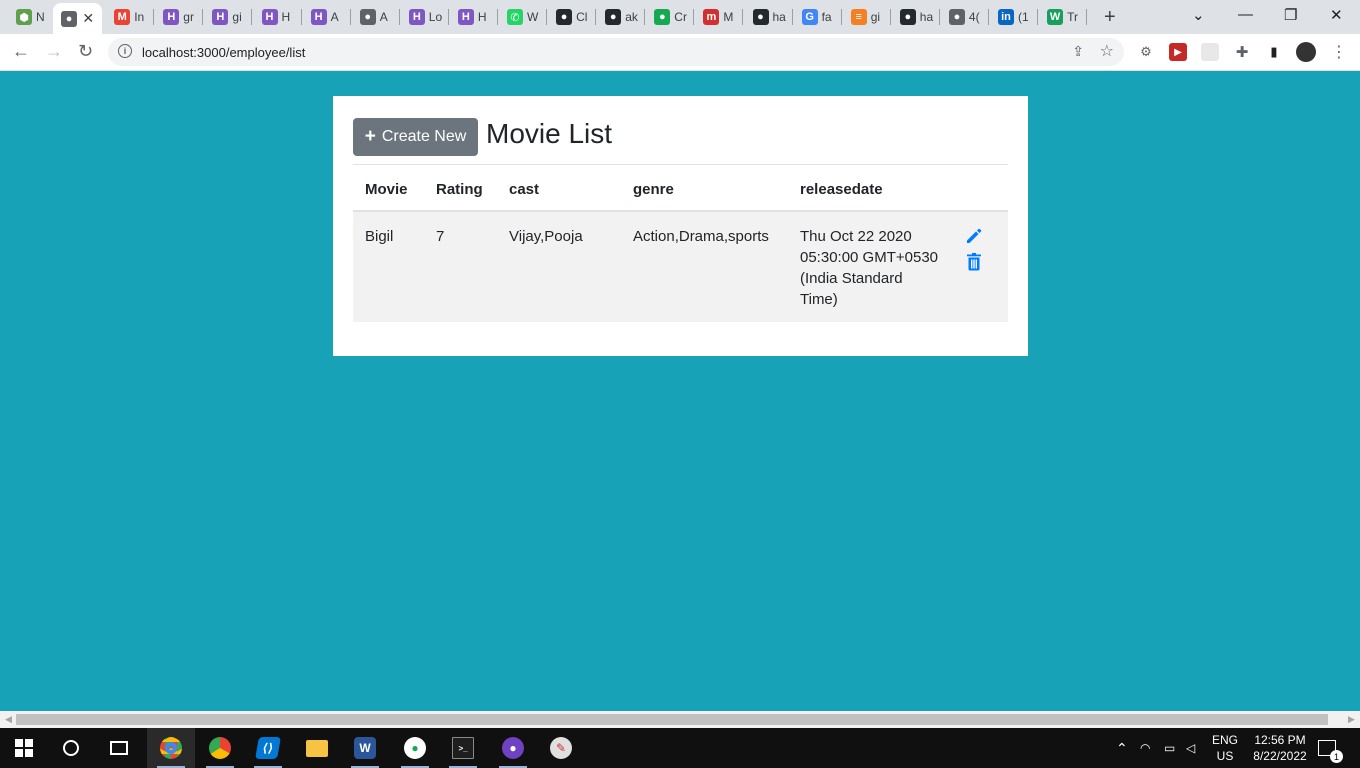 The height and width of the screenshot is (768, 1360). What do you see at coordinates (974, 236) in the screenshot?
I see `edit-pencil-icon` at bounding box center [974, 236].